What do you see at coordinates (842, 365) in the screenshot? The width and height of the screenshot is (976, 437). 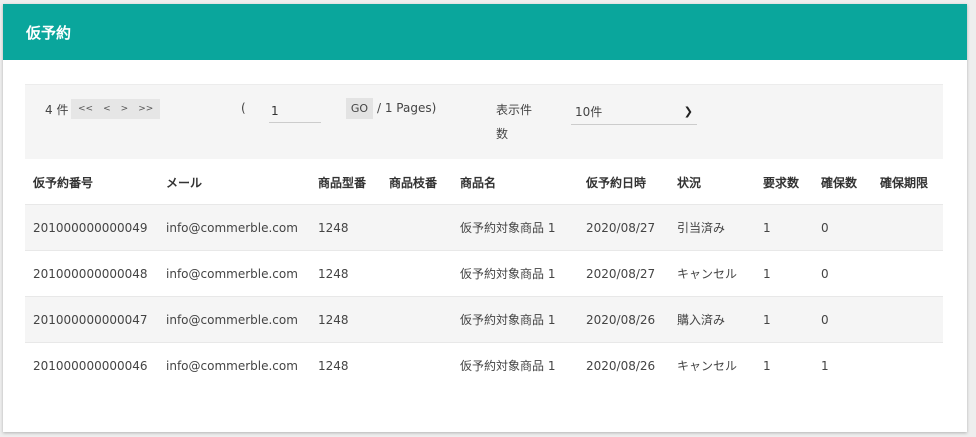 I see `cell-secured: 1` at bounding box center [842, 365].